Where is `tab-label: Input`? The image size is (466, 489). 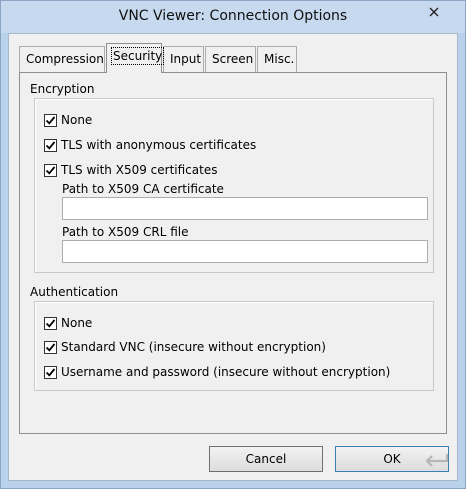
tab-label: Input is located at coordinates (186, 59).